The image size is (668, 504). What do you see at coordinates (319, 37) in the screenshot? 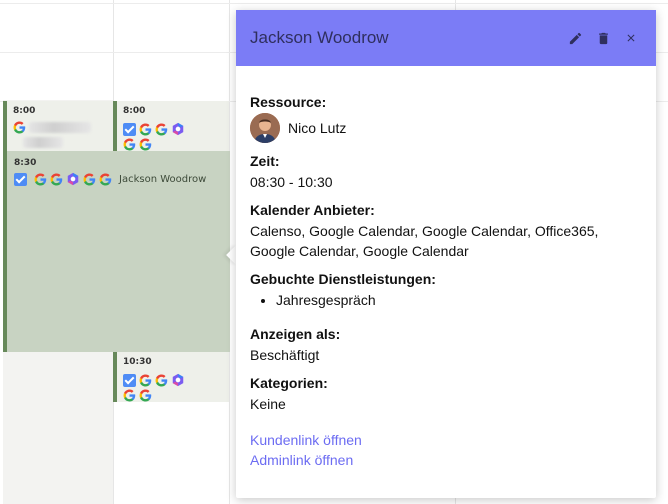
I see `popover-title: Jackson Woodrow` at bounding box center [319, 37].